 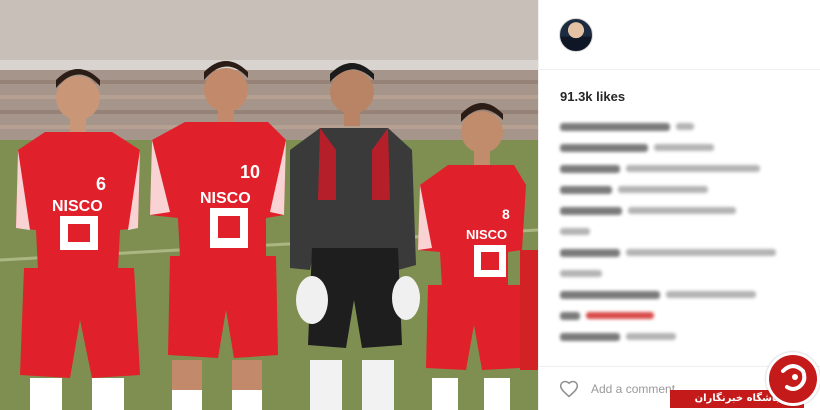 What do you see at coordinates (793, 379) in the screenshot?
I see `watermark-logo-icon` at bounding box center [793, 379].